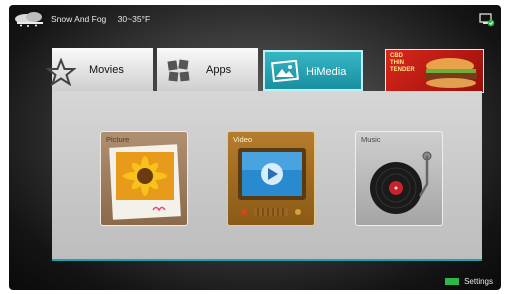 Image resolution: width=511 pixels, height=294 pixels. I want to click on video-card-title: Video, so click(243, 139).